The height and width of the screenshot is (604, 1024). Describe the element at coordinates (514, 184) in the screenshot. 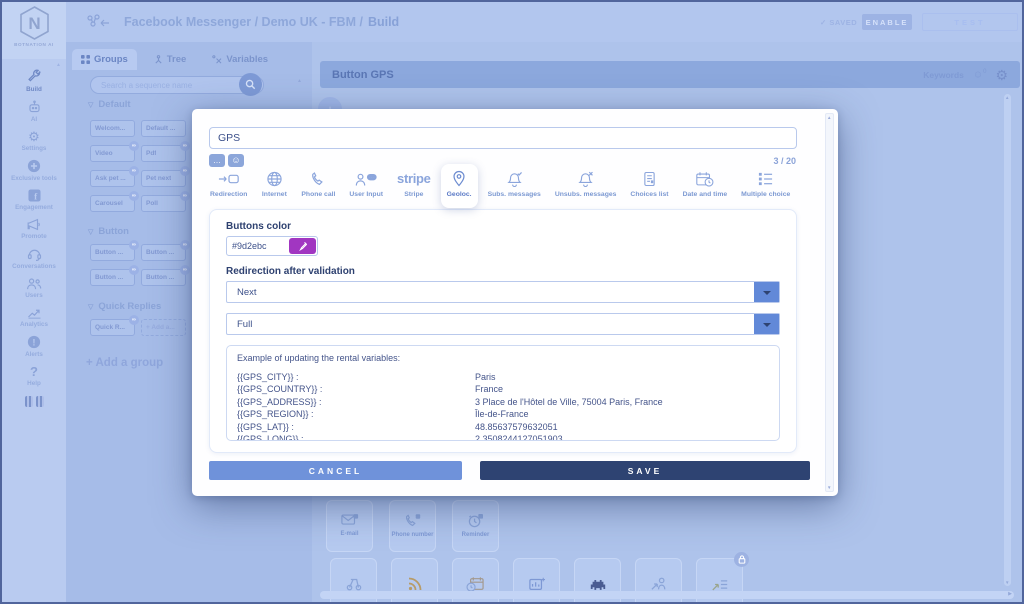

I see `tab-subs-messages: Subs. messages` at that location.